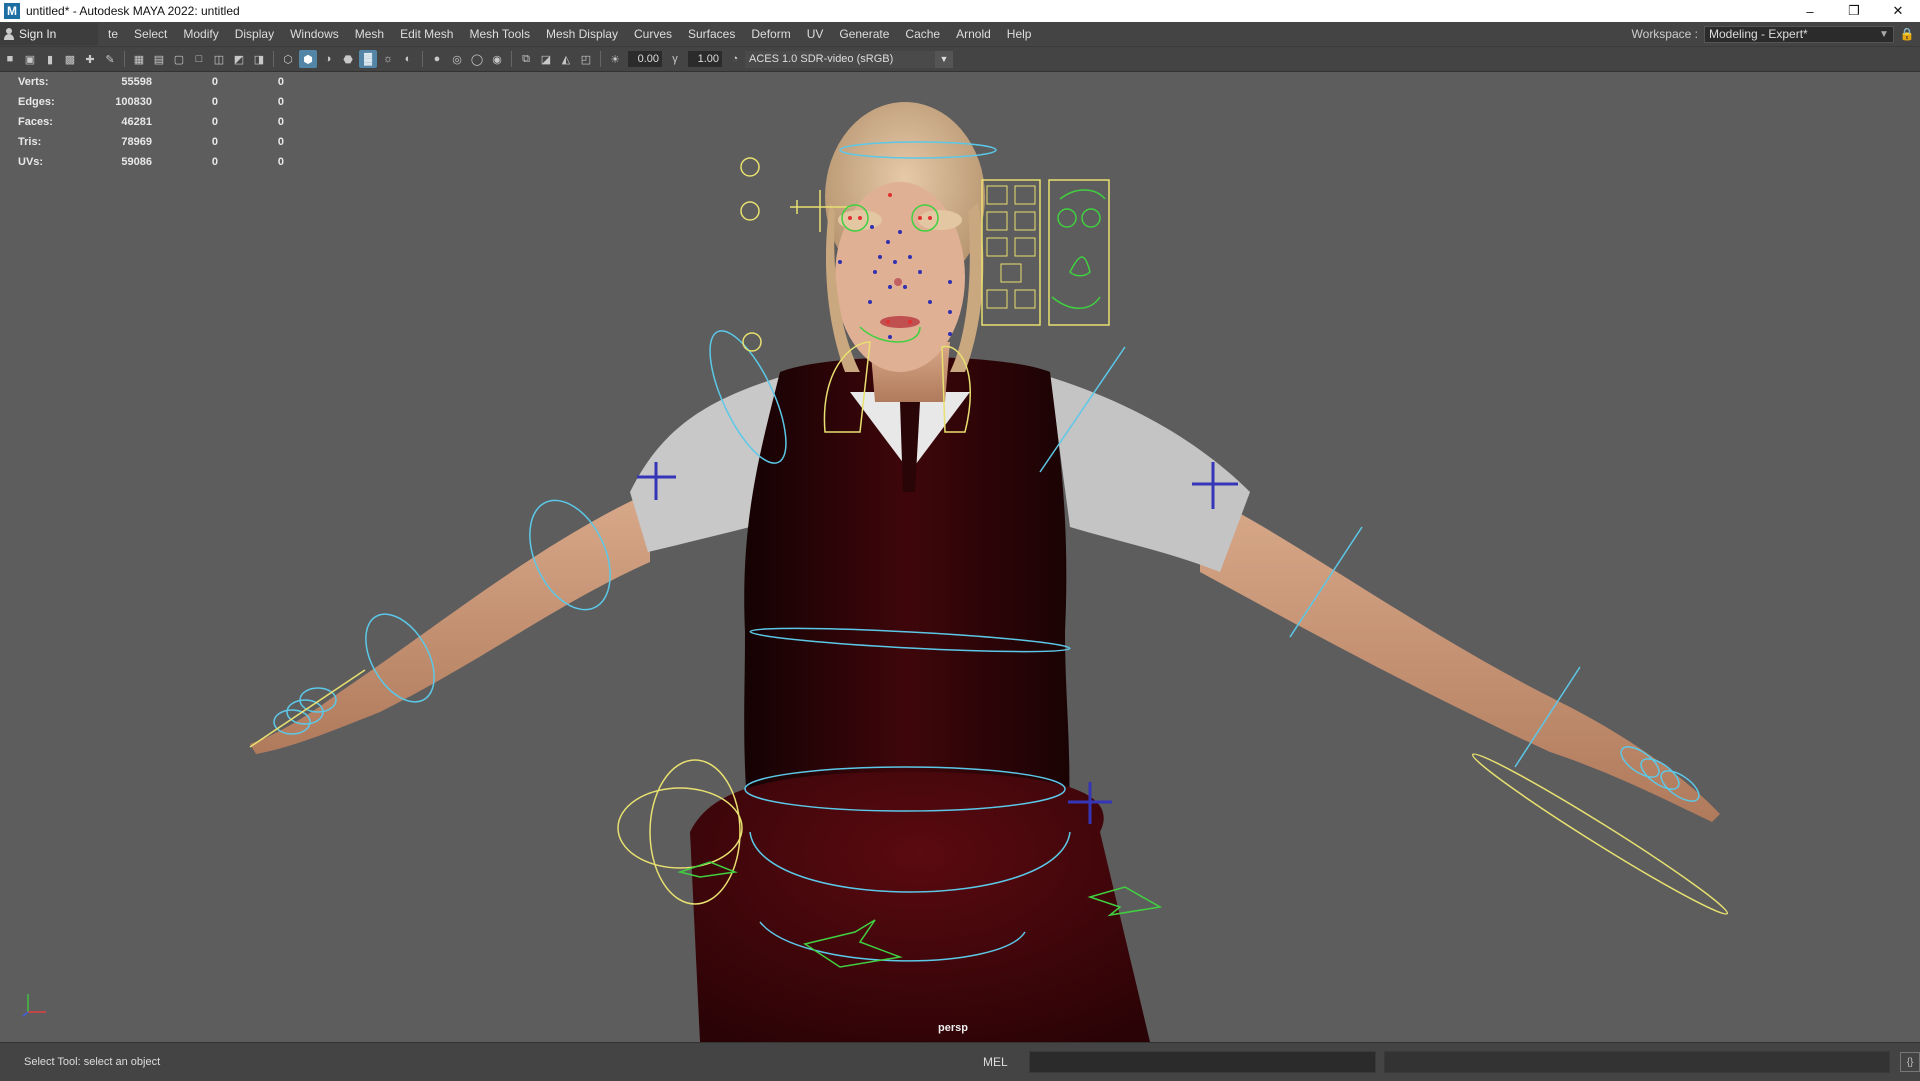  Describe the element at coordinates (1810, 11) in the screenshot. I see `minimize-icon: –` at that location.